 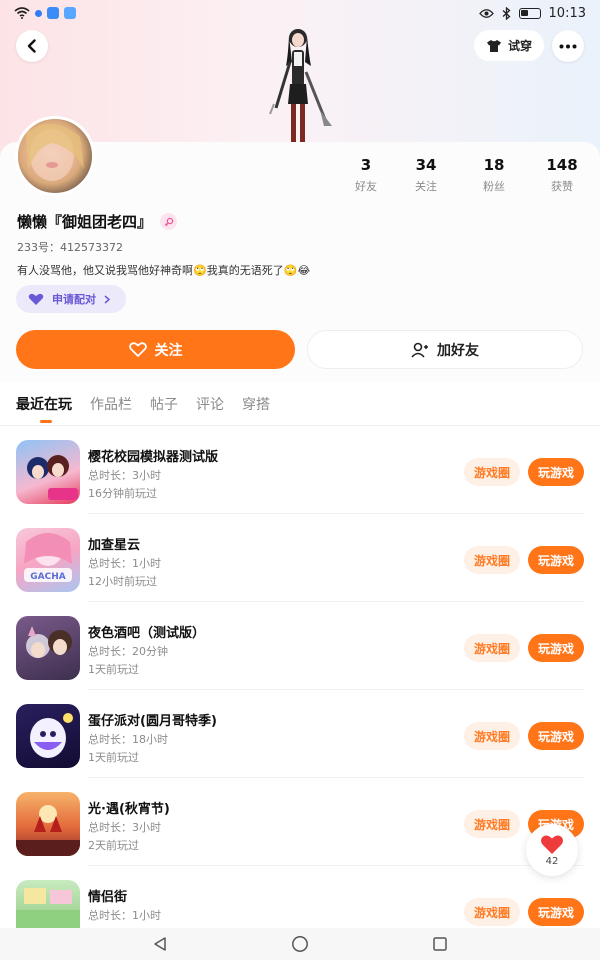 What do you see at coordinates (552, 861) in the screenshot?
I see `like-count: 42` at bounding box center [552, 861].